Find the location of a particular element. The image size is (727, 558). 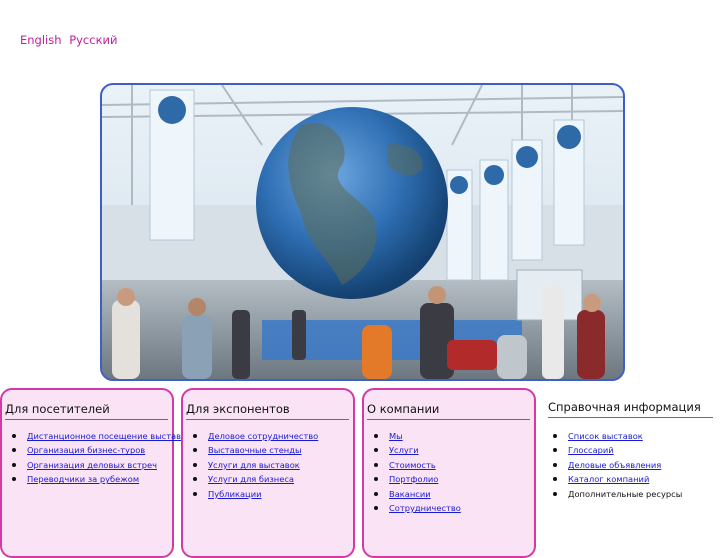

about-company-section-title: О компании is located at coordinates (448, 411).